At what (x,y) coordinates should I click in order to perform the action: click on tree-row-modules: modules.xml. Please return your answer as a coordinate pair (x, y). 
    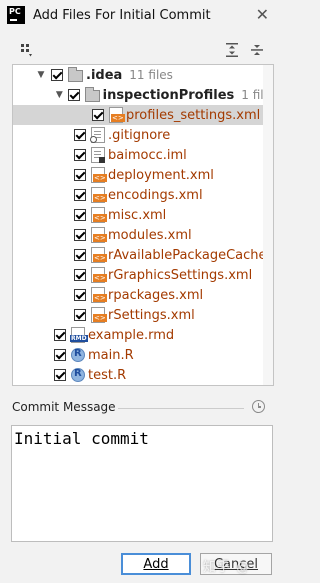
    Looking at the image, I should click on (142, 235).